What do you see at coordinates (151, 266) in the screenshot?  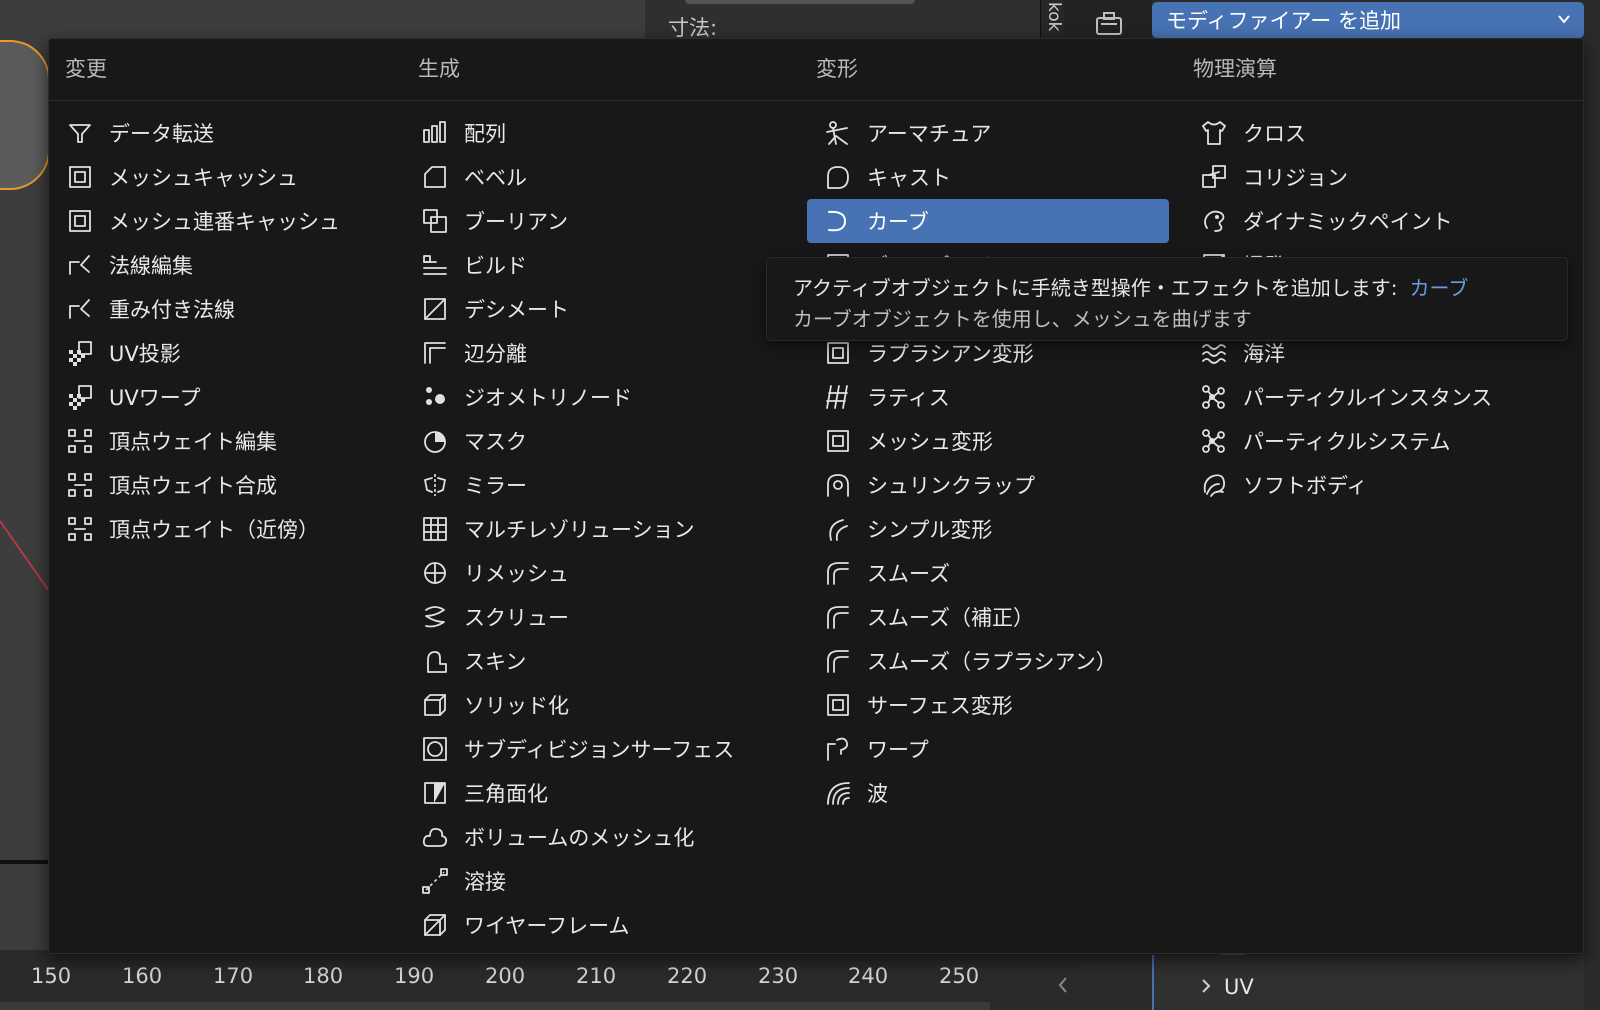 I see `menu-item-label: 法線編集` at bounding box center [151, 266].